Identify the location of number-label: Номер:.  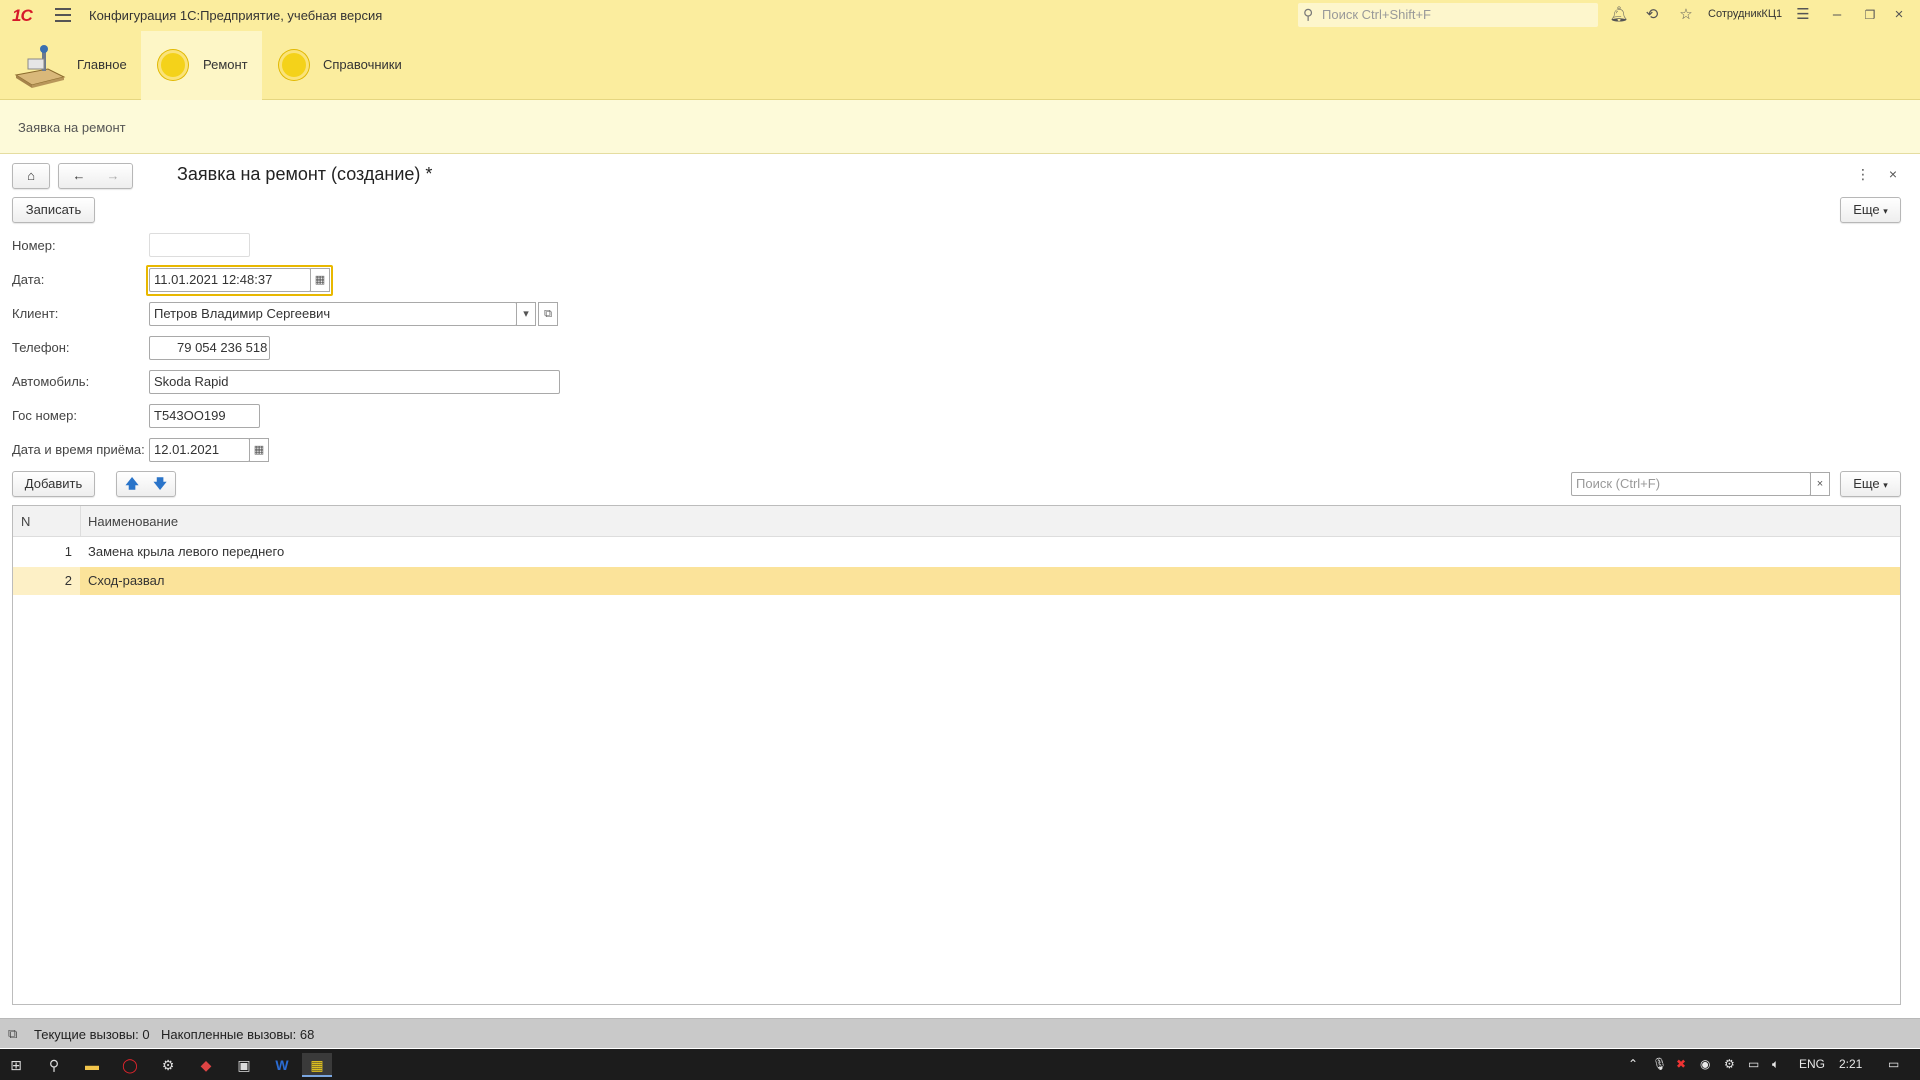
(34, 245).